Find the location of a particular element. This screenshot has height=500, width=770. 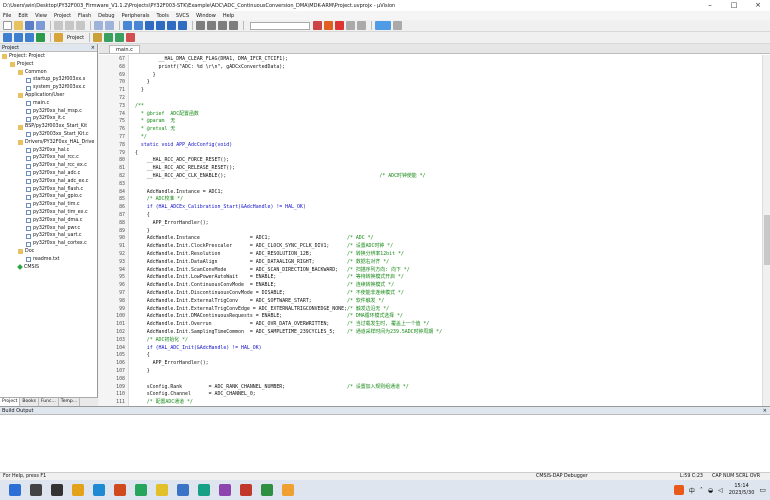

tree-item: py32f0xx_hal_rcc_ex.c is located at coordinates (48, 166).